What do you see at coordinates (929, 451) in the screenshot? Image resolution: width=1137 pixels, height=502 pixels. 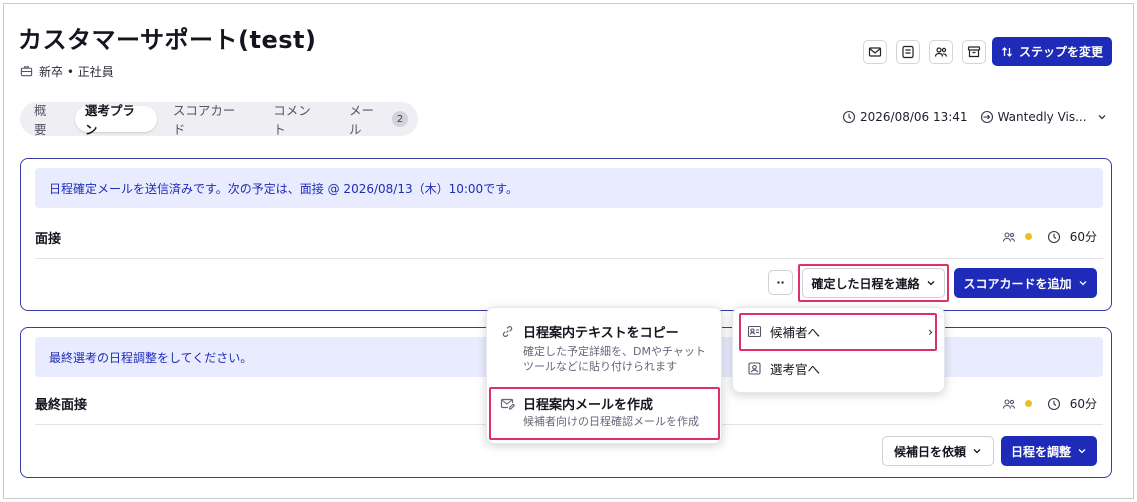 I see `request-candidate-dates-label: 候補日を依頼` at bounding box center [929, 451].